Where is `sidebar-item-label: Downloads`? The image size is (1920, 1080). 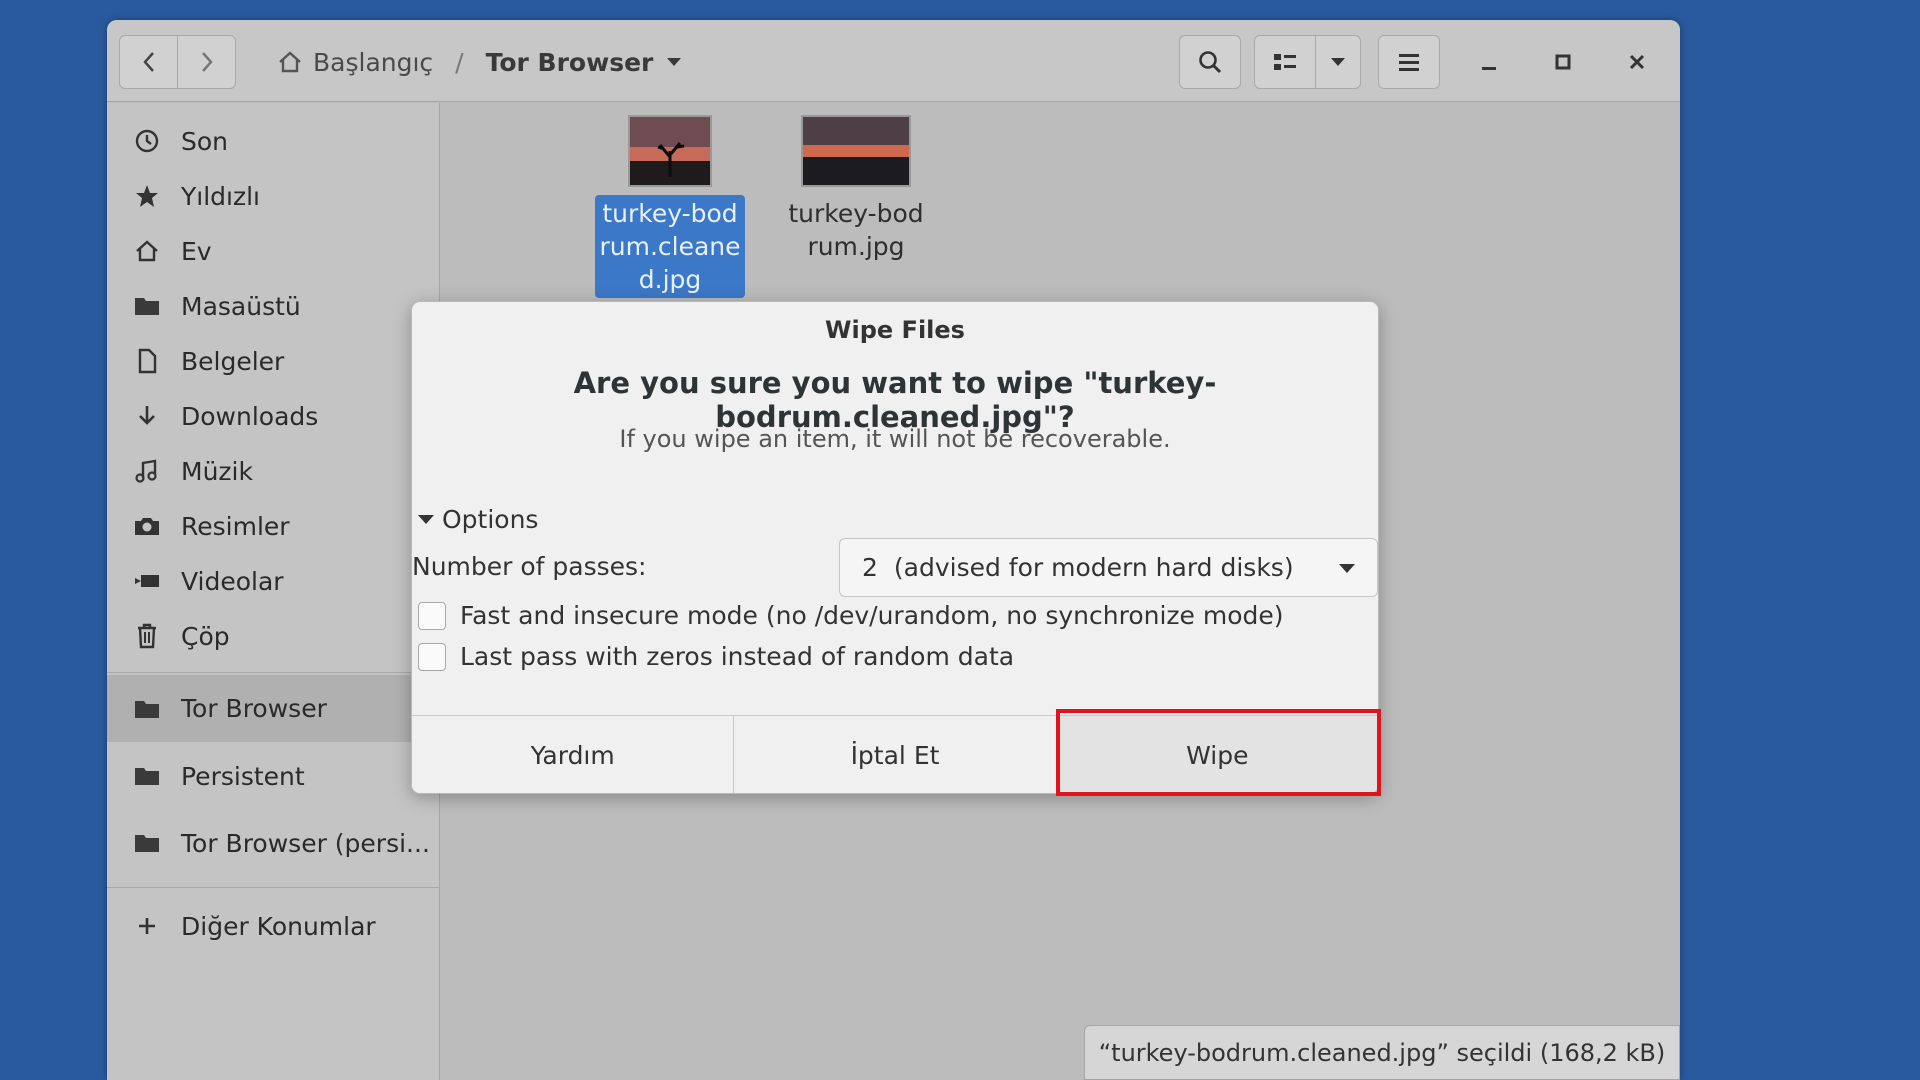
sidebar-item-label: Downloads is located at coordinates (250, 416).